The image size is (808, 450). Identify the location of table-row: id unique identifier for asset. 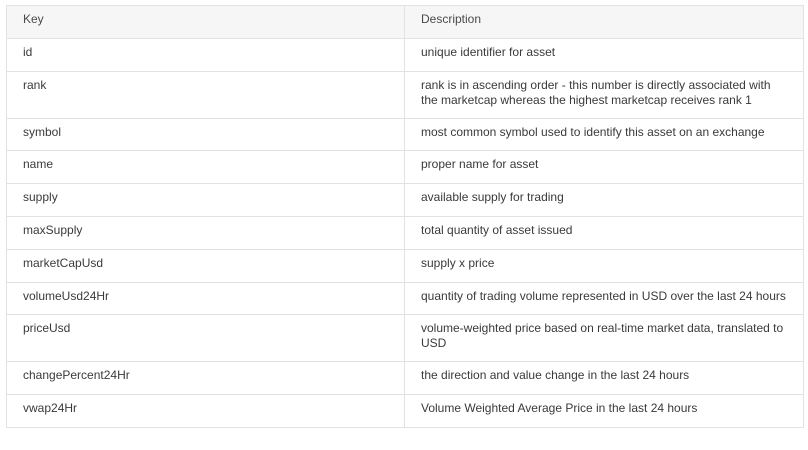
(405, 55).